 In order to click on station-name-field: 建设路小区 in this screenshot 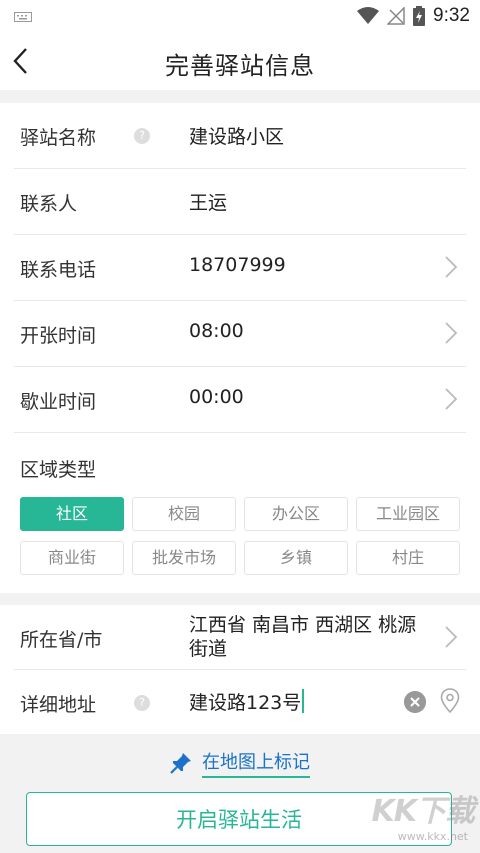, I will do `click(236, 135)`.